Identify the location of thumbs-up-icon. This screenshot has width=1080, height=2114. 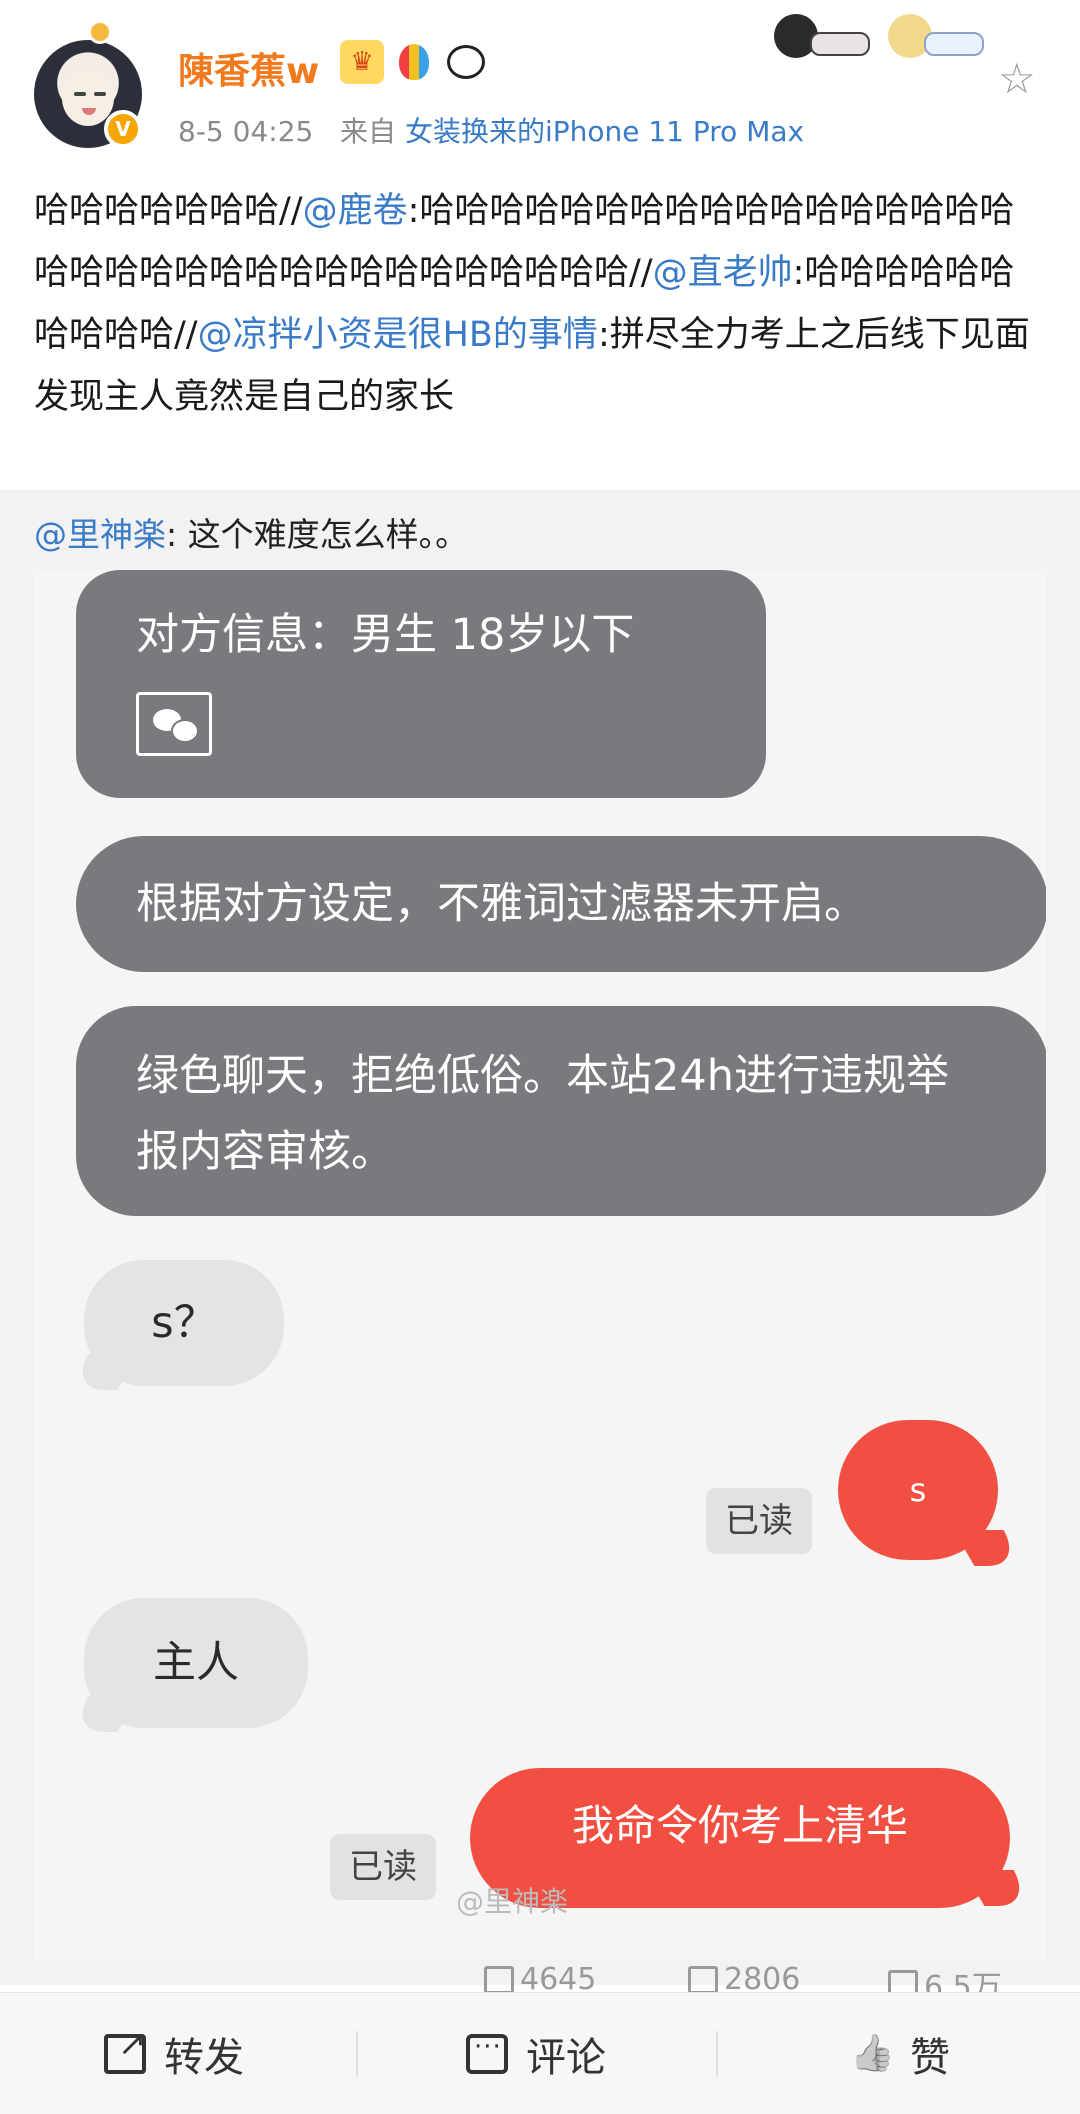
(871, 2054).